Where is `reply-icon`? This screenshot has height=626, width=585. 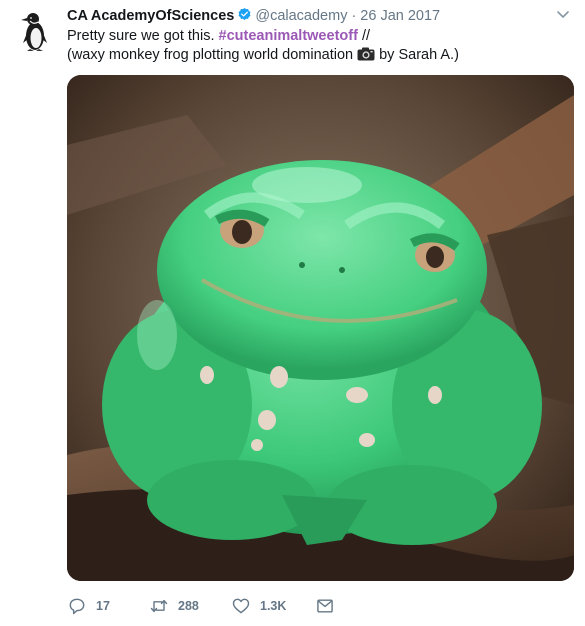 reply-icon is located at coordinates (77, 606).